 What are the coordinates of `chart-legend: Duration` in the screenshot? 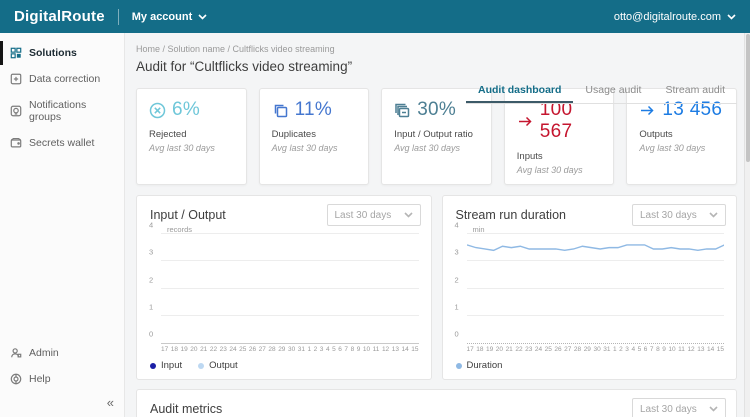 It's located at (590, 366).